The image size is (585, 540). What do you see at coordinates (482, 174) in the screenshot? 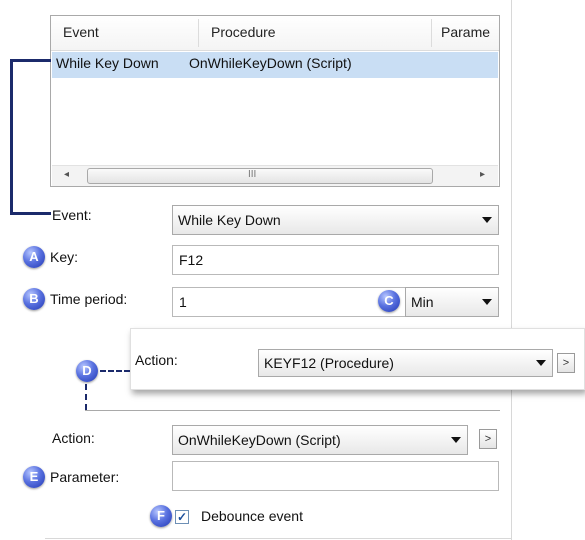
I see `scroll-right-icon: ▸` at bounding box center [482, 174].